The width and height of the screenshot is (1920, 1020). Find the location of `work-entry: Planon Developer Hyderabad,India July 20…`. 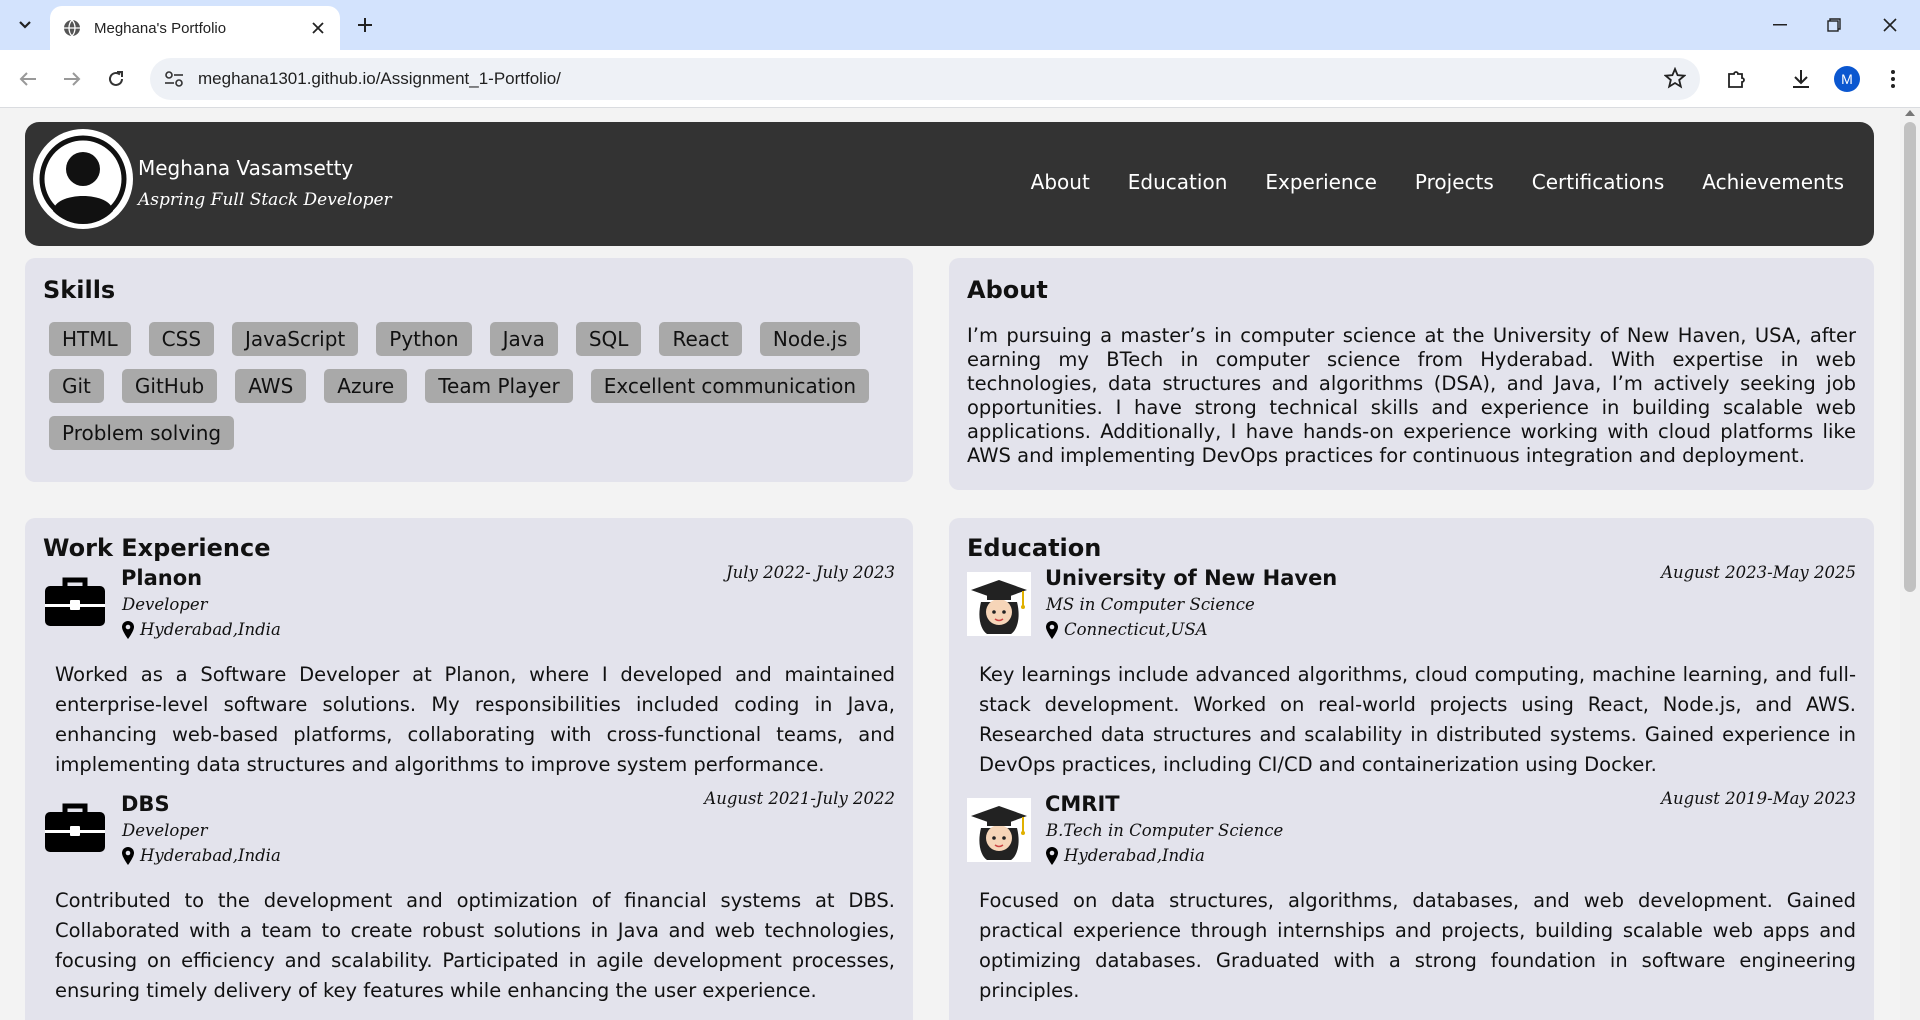

work-entry: Planon Developer Hyderabad,India July 20… is located at coordinates (469, 677).